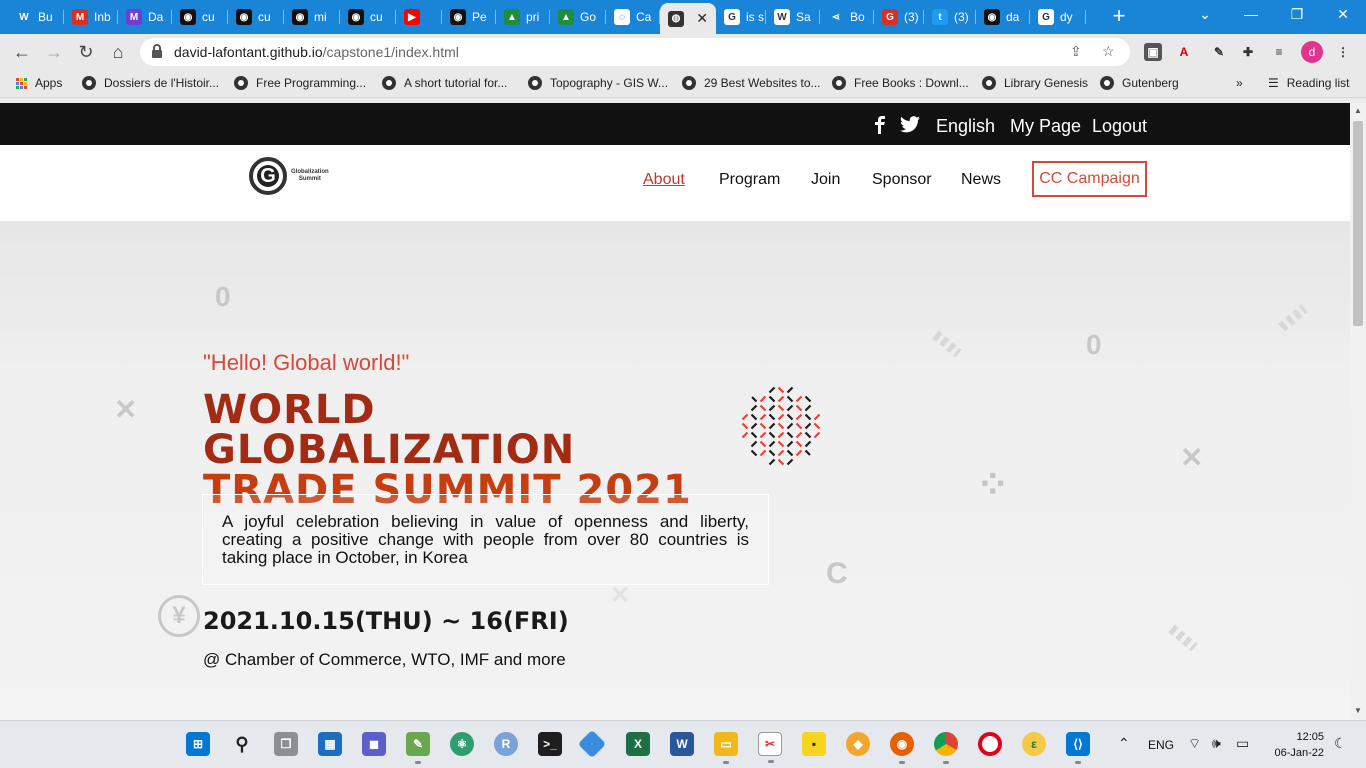  What do you see at coordinates (1119, 16) in the screenshot?
I see `new-tab-button: +` at bounding box center [1119, 16].